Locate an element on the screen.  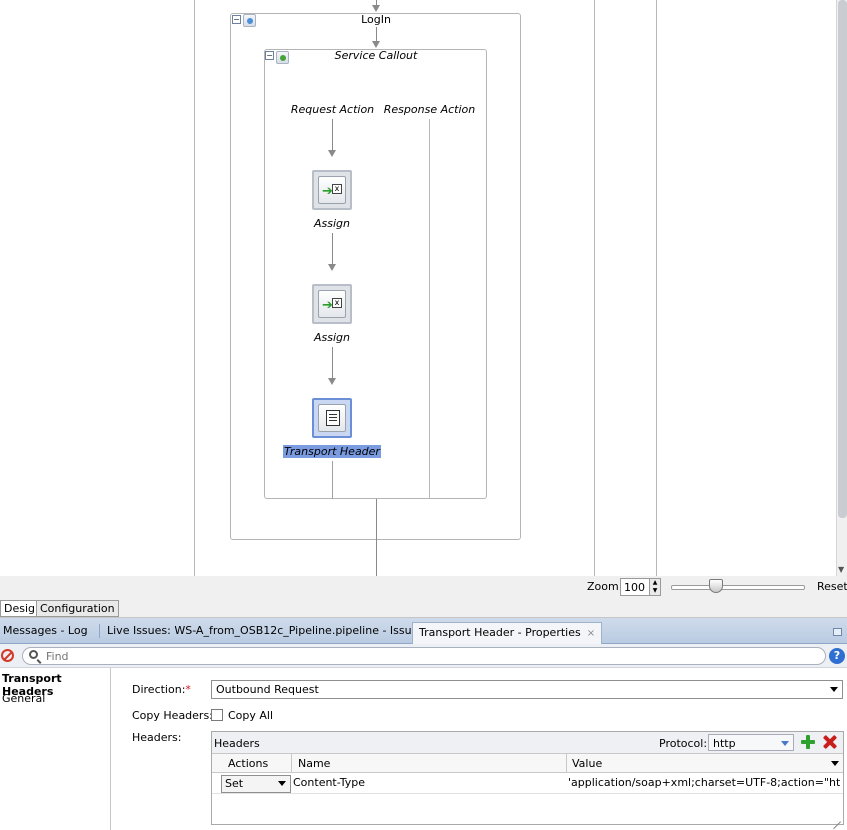
headers-grid-header: Actions Name Value is located at coordinates (527, 763).